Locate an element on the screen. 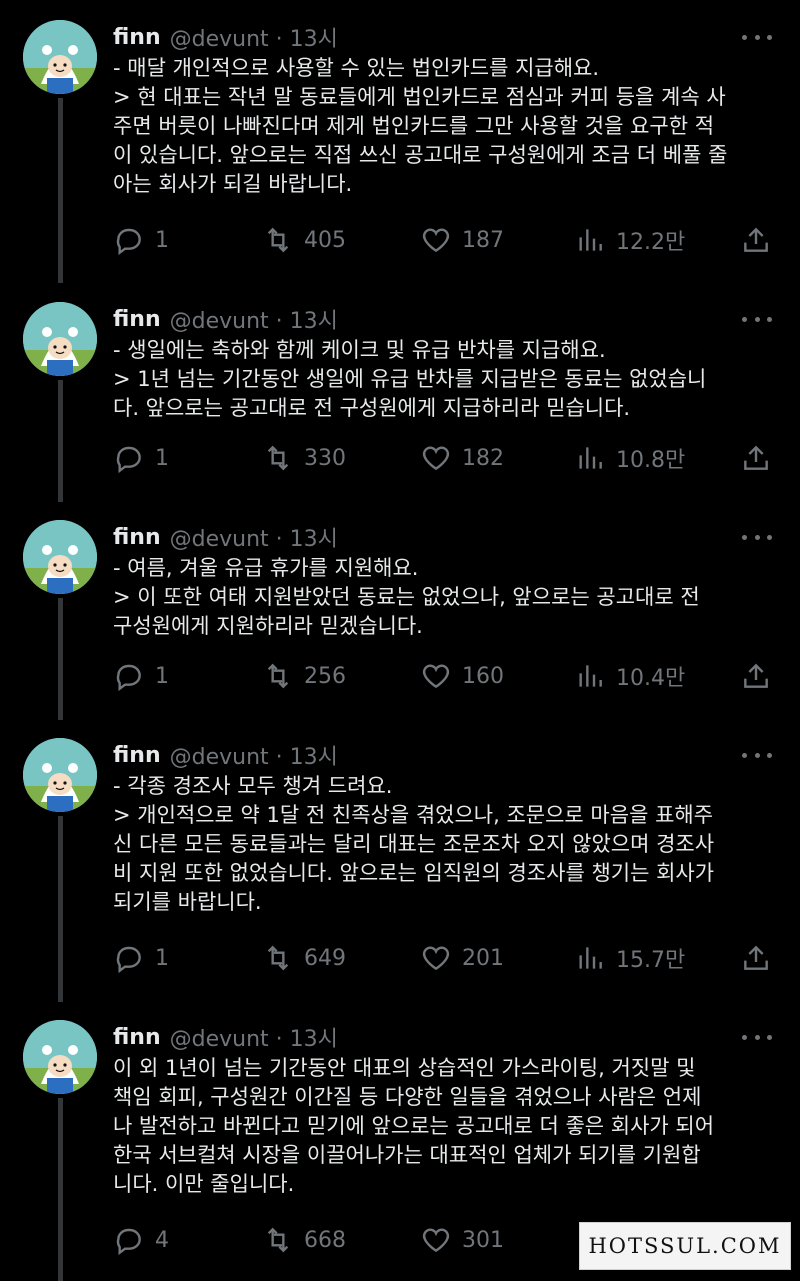 The width and height of the screenshot is (800, 1281). retweet-count: 405 is located at coordinates (325, 240).